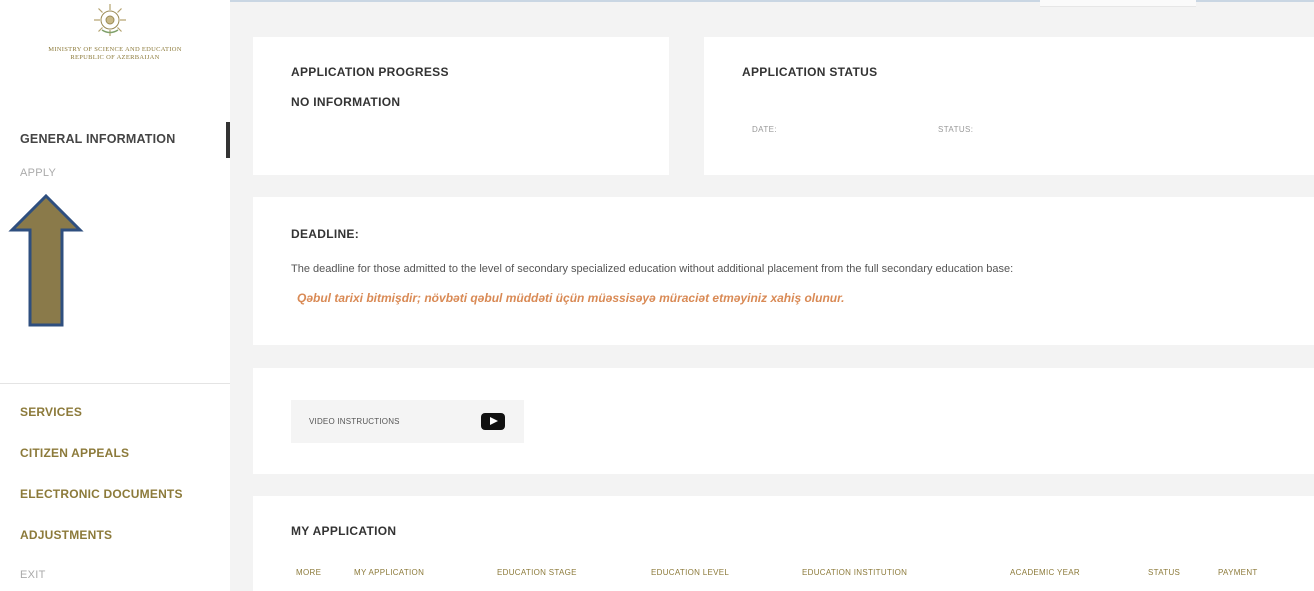  Describe the element at coordinates (690, 572) in the screenshot. I see `column-header-education-level: EDUCATION LEVEL` at that location.